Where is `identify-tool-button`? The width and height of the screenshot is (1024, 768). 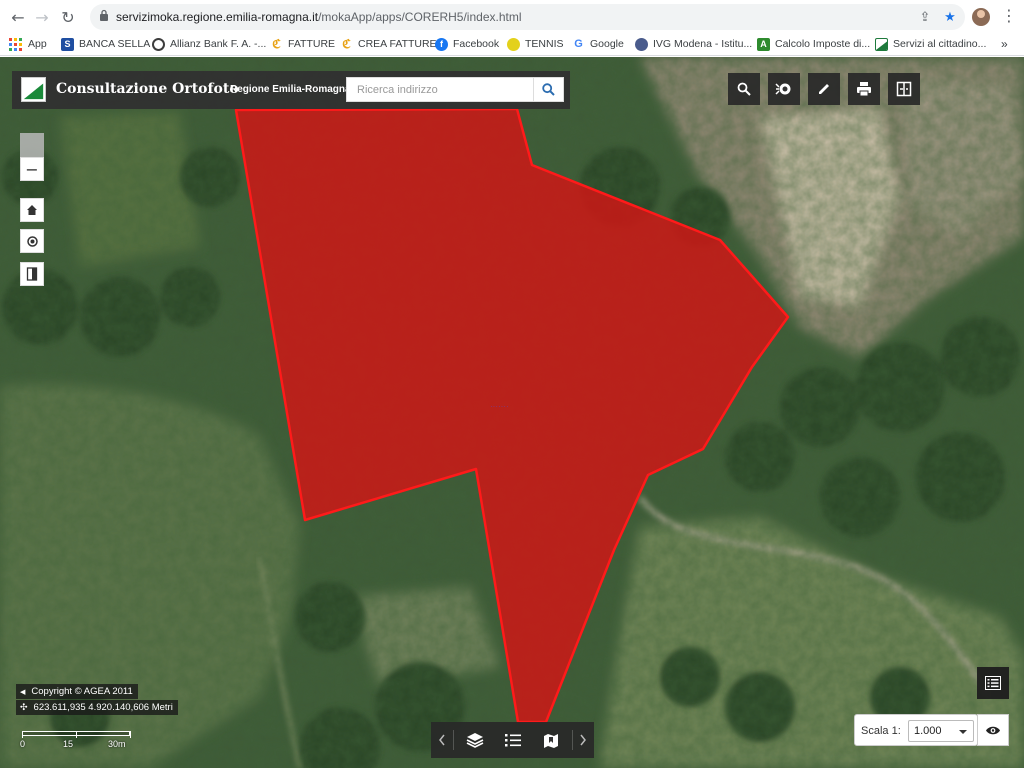 identify-tool-button is located at coordinates (784, 89).